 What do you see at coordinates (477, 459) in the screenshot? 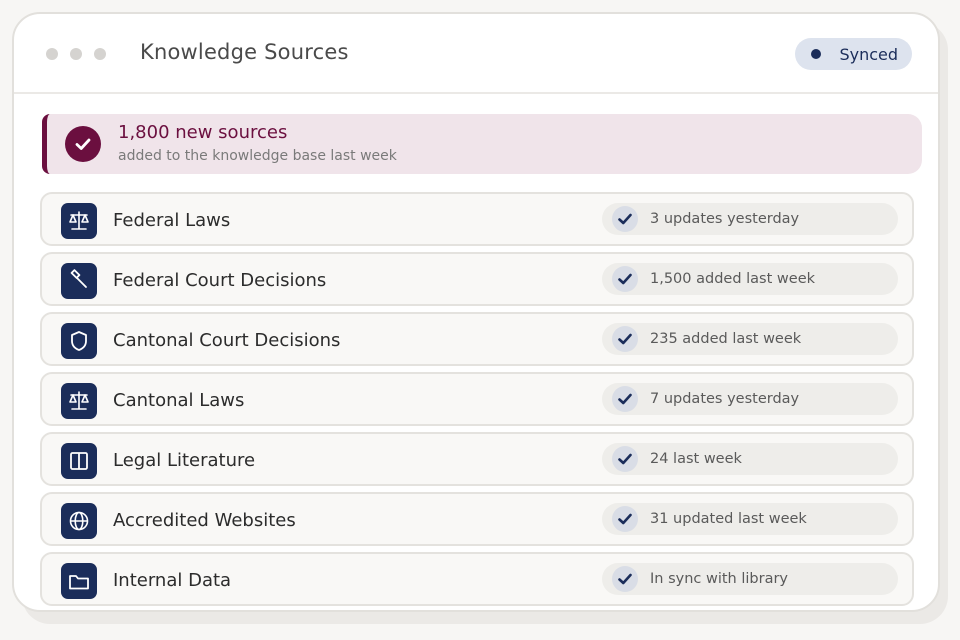
I see `source-row-legal-literature: Legal Literature 24 last week` at bounding box center [477, 459].